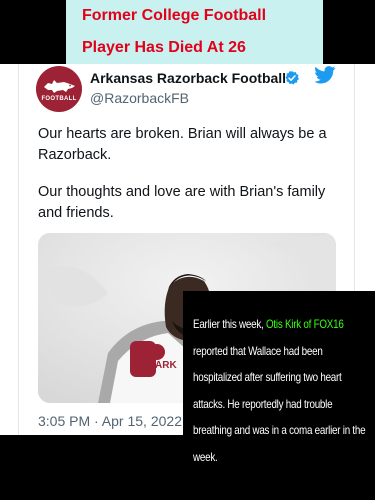 This screenshot has height=500, width=375. Describe the element at coordinates (59, 98) in the screenshot. I see `avatar-label: FOOTBALL` at that location.